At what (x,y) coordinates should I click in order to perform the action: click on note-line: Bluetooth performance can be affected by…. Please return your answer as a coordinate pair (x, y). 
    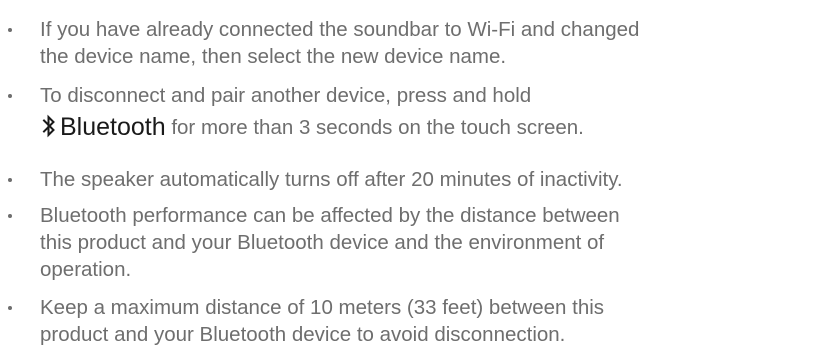
    Looking at the image, I should click on (330, 215).